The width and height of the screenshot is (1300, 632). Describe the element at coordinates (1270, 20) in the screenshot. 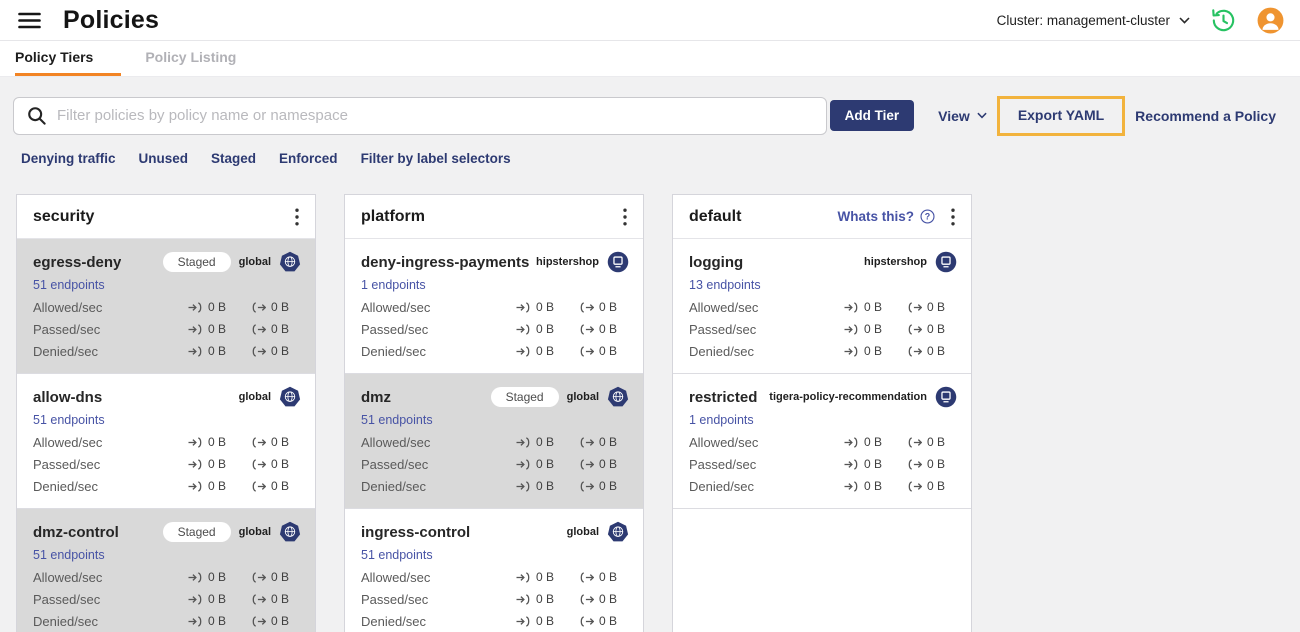

I see `user-avatar-icon` at that location.